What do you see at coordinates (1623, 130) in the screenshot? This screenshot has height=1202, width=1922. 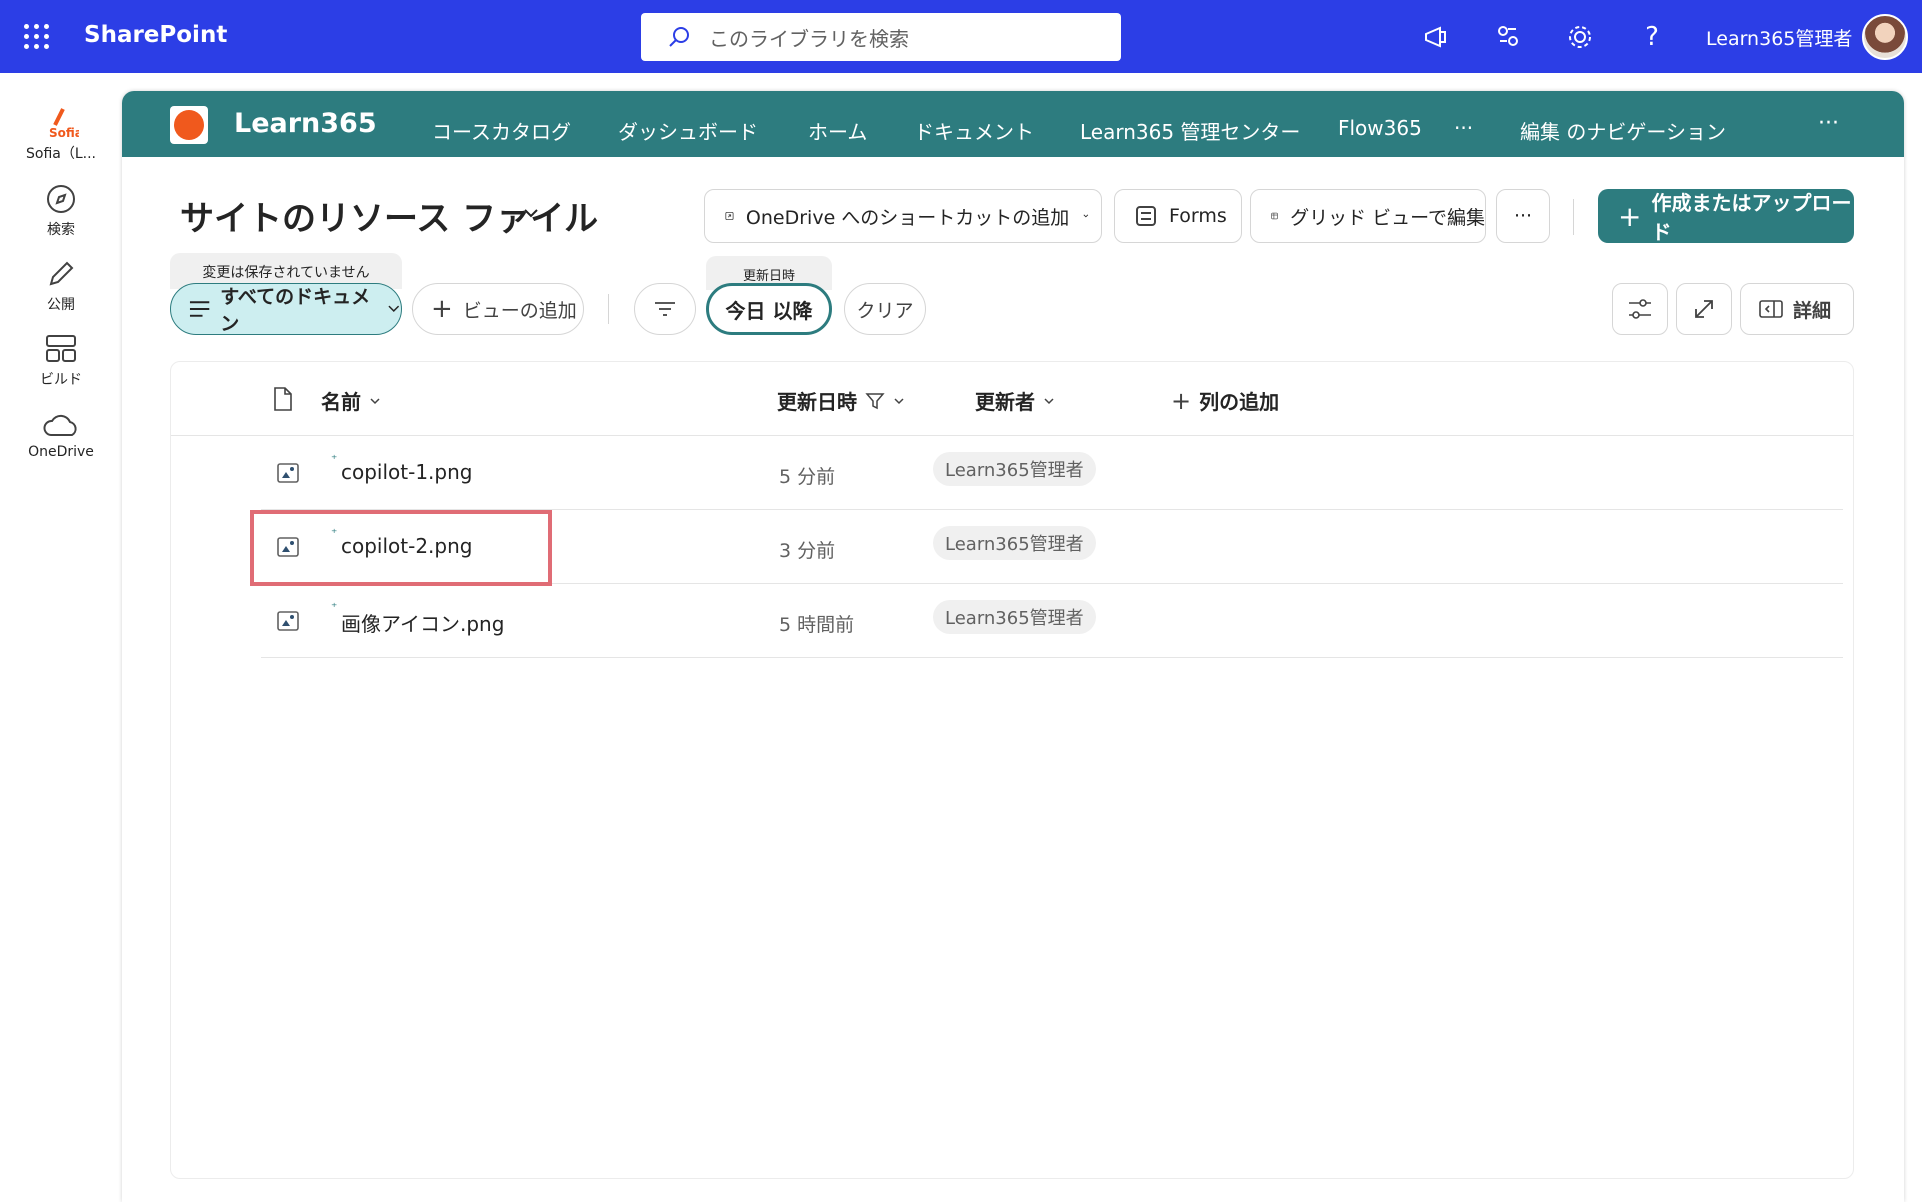 I see `nav-item-edit-navigation: 編集 のナビゲーション` at bounding box center [1623, 130].